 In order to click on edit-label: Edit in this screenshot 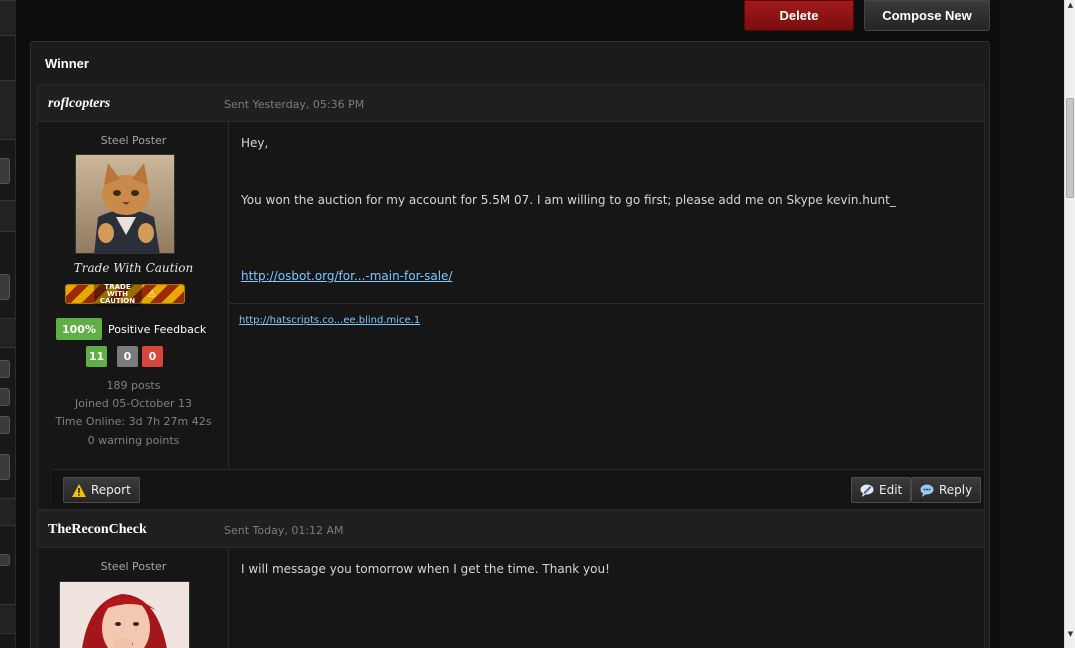, I will do `click(891, 490)`.